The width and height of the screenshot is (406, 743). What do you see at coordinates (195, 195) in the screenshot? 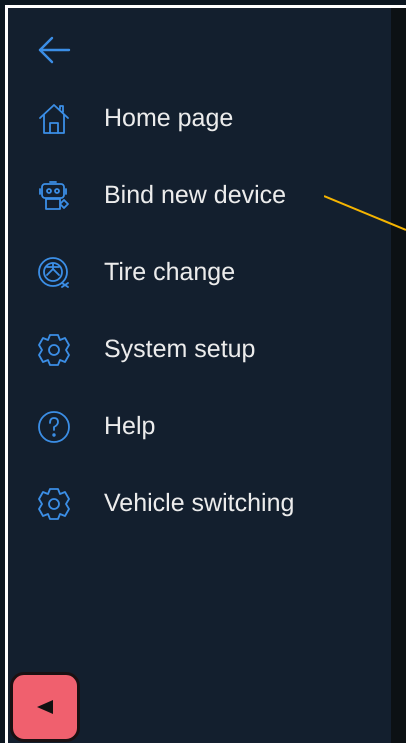
I see `menu-item: Bind new device` at bounding box center [195, 195].